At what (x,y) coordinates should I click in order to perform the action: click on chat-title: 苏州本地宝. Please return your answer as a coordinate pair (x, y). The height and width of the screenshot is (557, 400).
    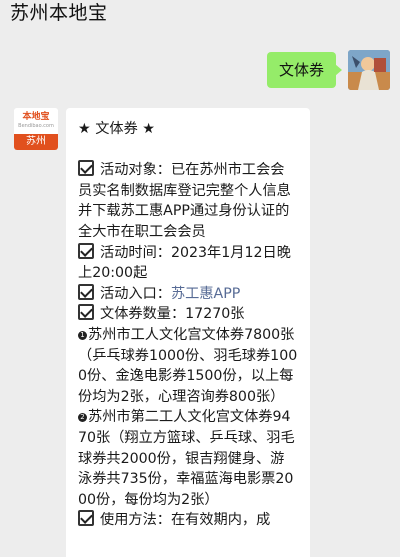
    Looking at the image, I should click on (59, 13).